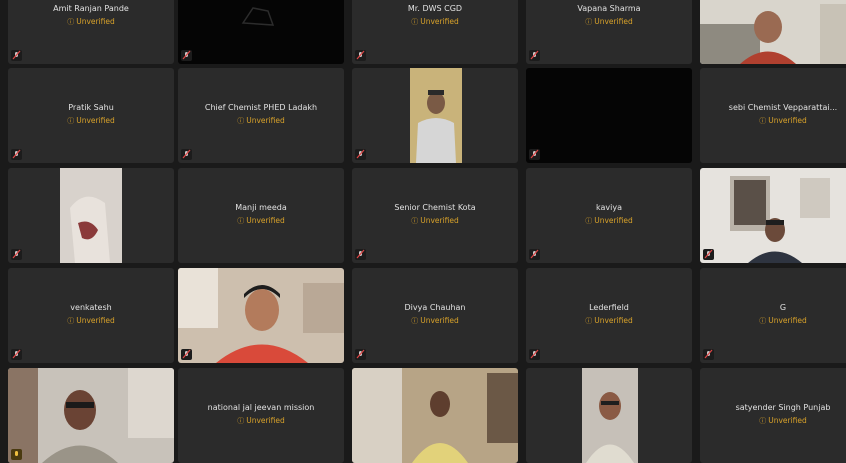 The image size is (846, 463). I want to click on participant-tile: Pratik Sahu ⓘ Unverified, so click(91, 115).